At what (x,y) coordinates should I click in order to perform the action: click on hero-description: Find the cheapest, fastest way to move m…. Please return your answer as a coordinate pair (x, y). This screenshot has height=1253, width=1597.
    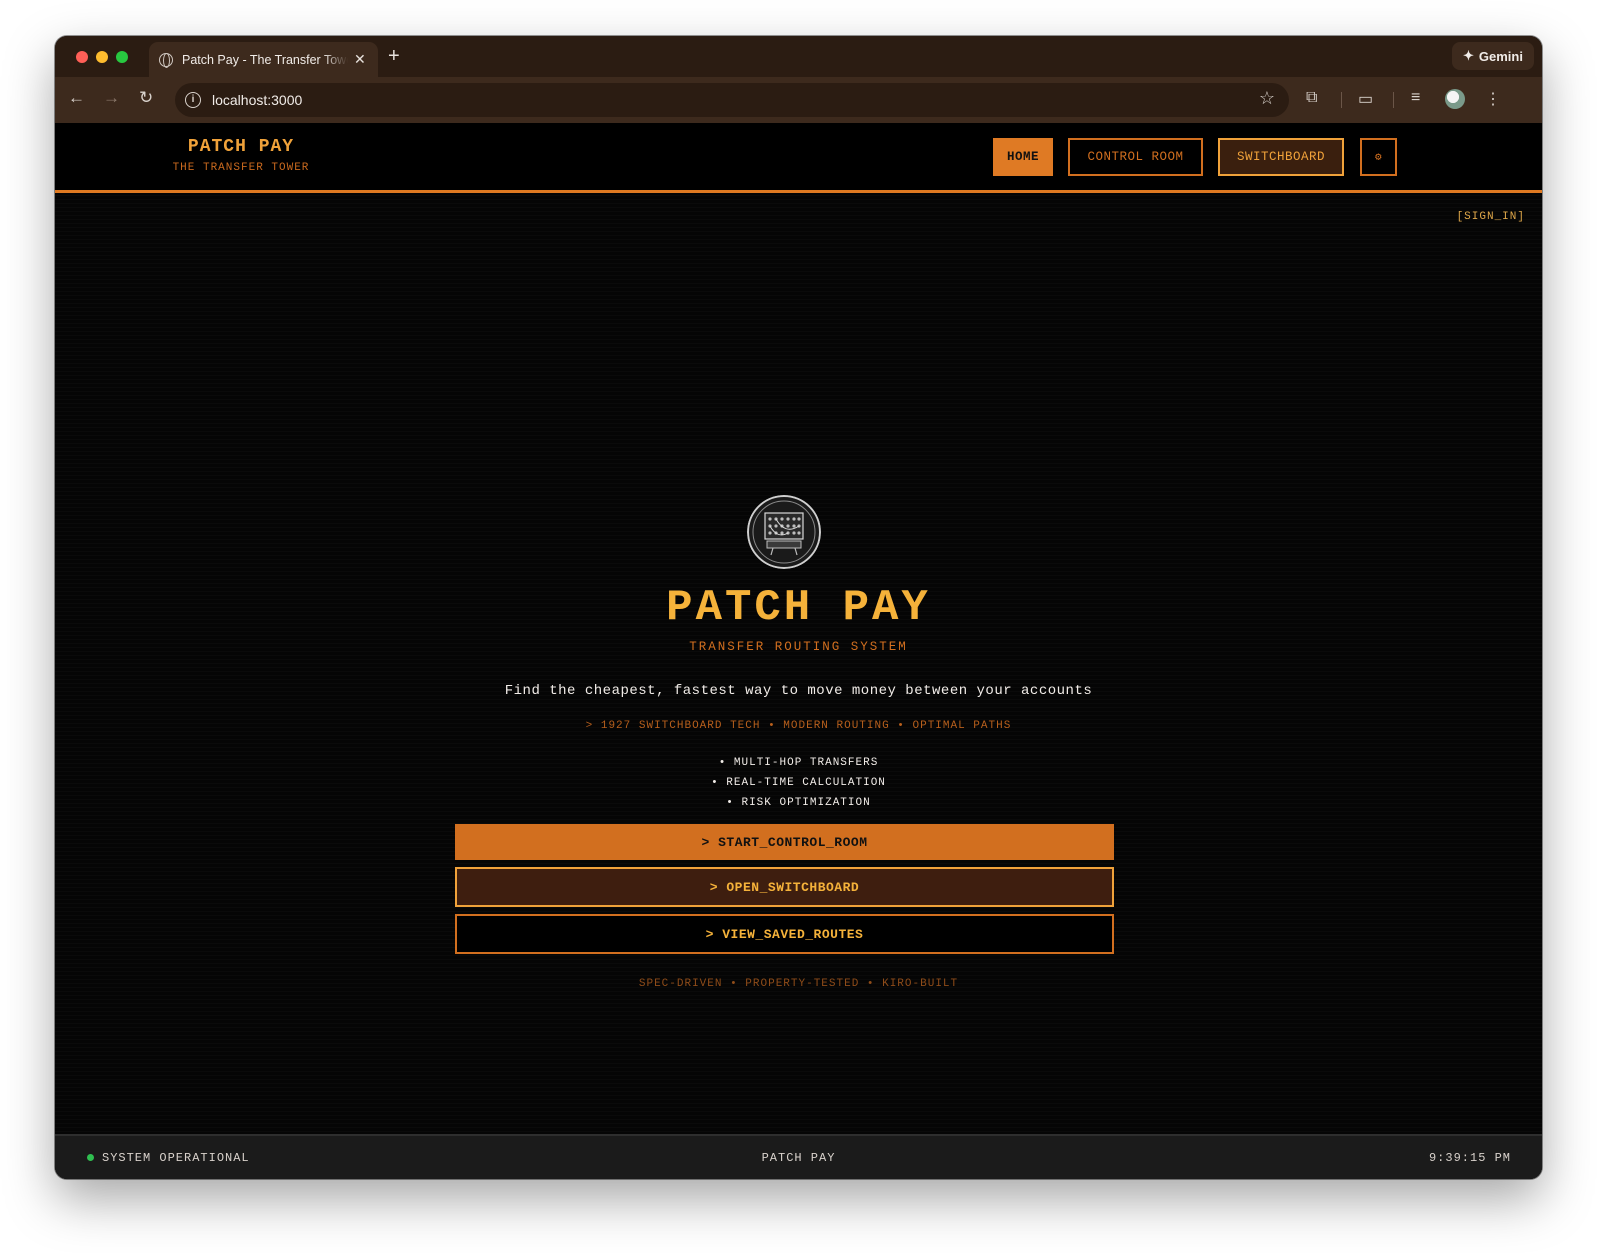
    Looking at the image, I should click on (798, 691).